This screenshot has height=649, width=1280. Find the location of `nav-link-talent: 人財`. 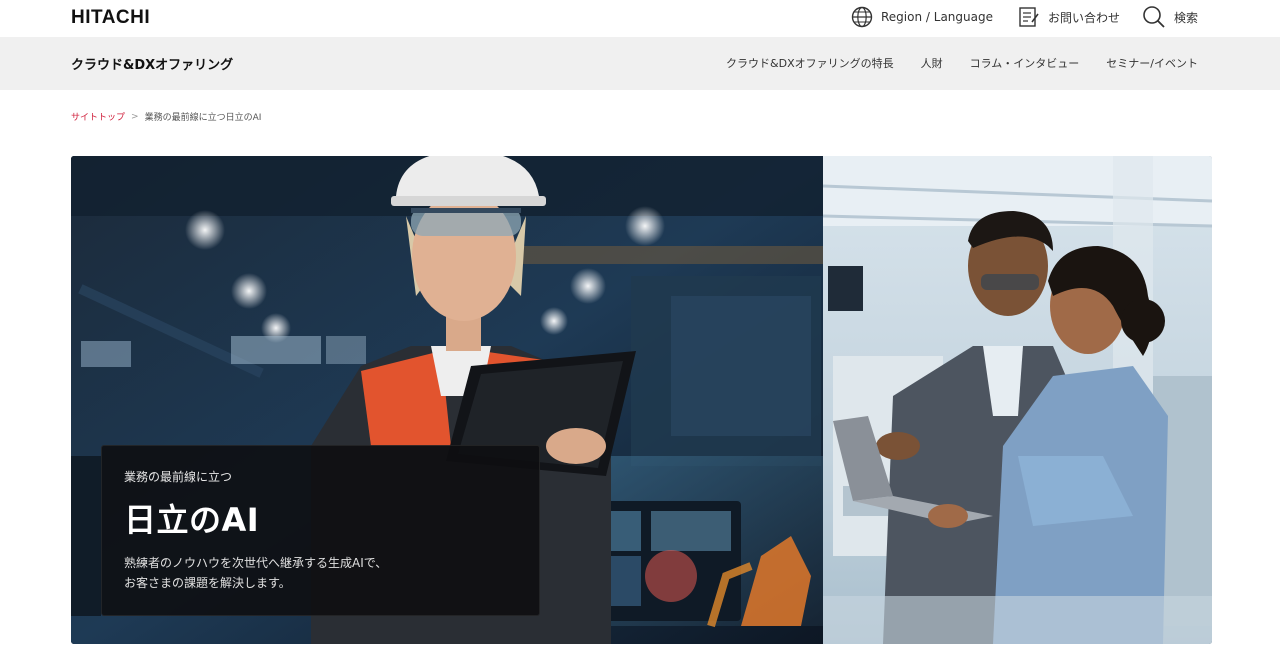

nav-link-talent: 人財 is located at coordinates (932, 63).